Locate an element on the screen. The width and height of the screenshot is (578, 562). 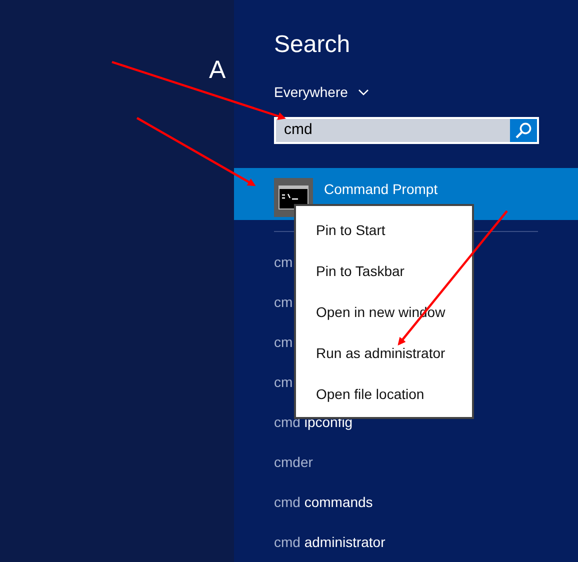
chevron-down-icon is located at coordinates (363, 92).